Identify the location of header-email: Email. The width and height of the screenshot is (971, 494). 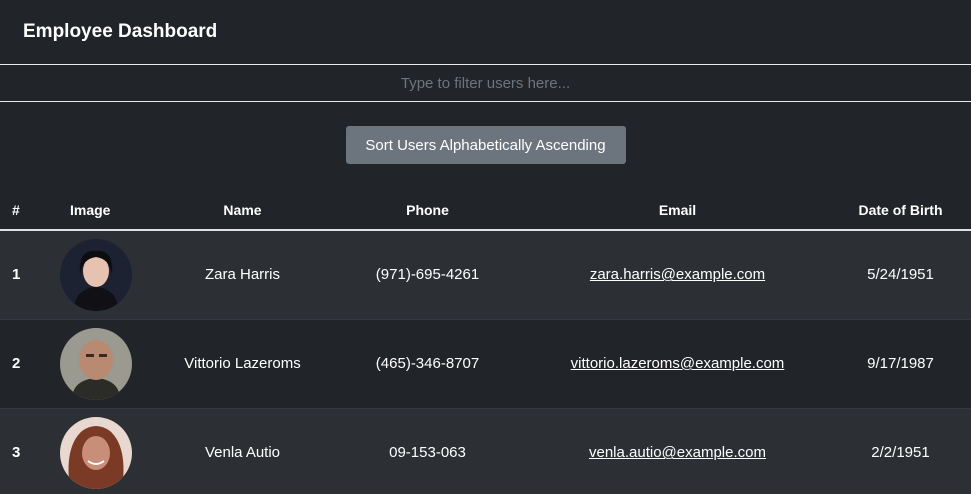
(677, 210).